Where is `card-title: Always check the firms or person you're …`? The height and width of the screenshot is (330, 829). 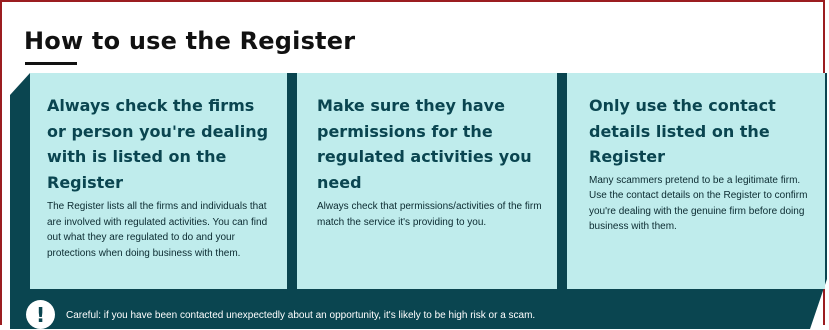 card-title: Always check the firms or person you're … is located at coordinates (158, 144).